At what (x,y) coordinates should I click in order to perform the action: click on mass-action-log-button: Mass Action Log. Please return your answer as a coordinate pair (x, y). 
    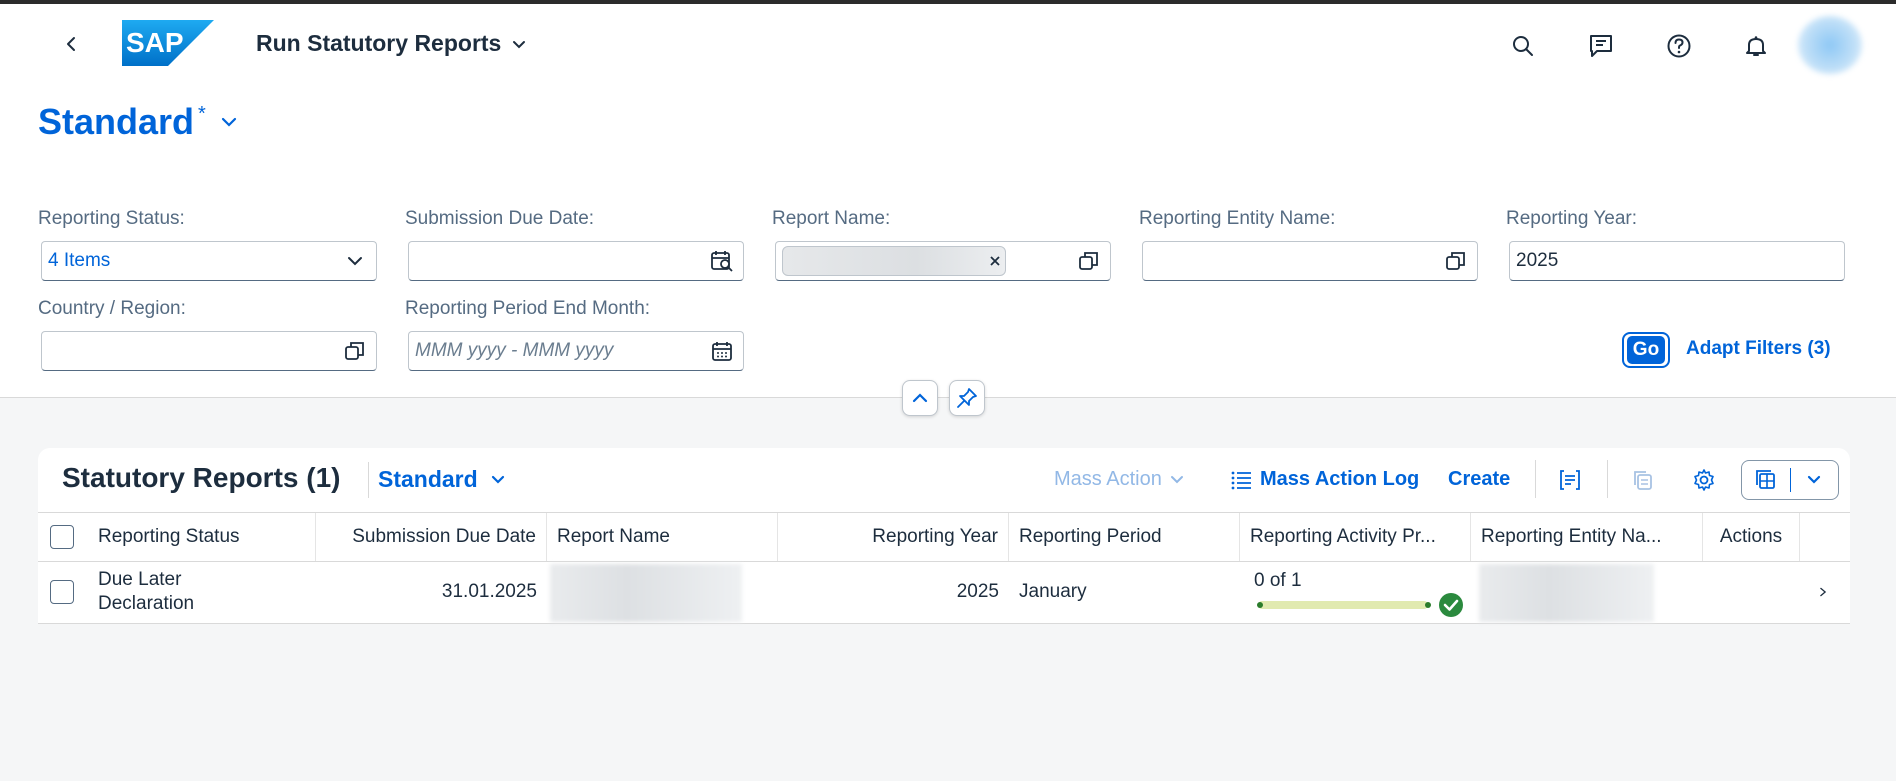
    Looking at the image, I should click on (1324, 479).